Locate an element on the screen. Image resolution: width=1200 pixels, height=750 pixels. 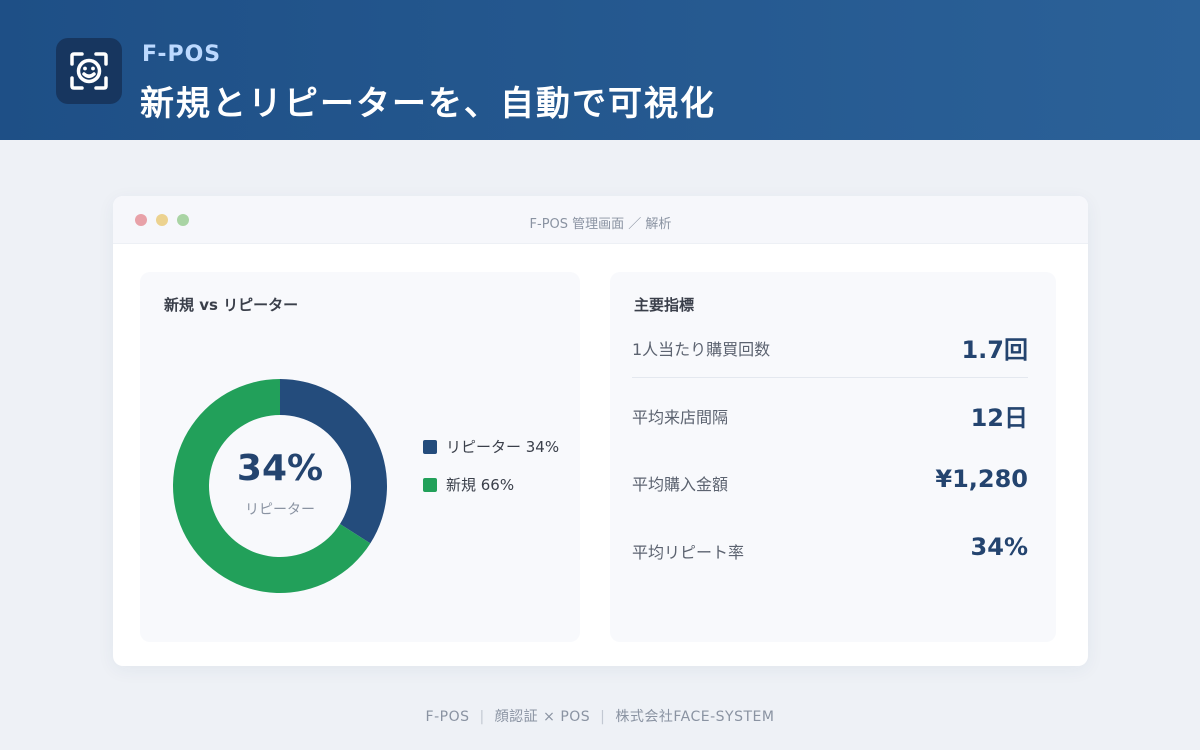
metric-value: 1.7回 is located at coordinates (994, 350).